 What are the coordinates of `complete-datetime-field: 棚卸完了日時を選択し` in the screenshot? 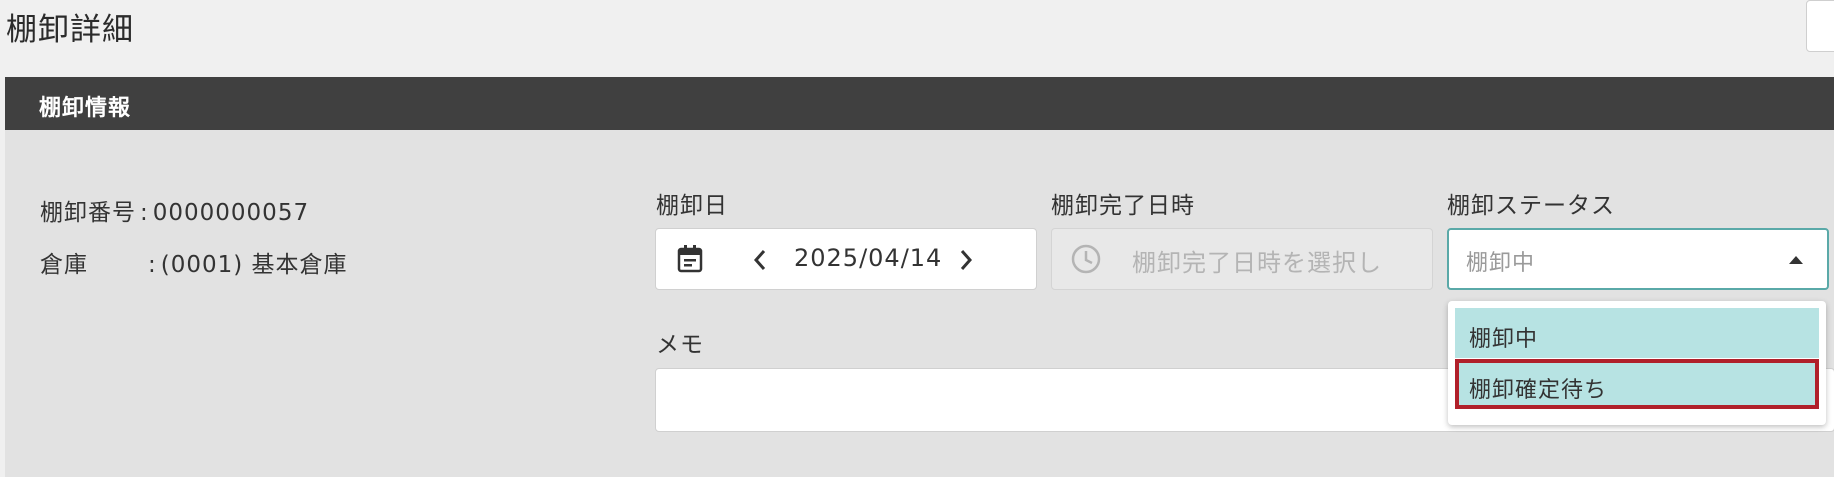 It's located at (1242, 259).